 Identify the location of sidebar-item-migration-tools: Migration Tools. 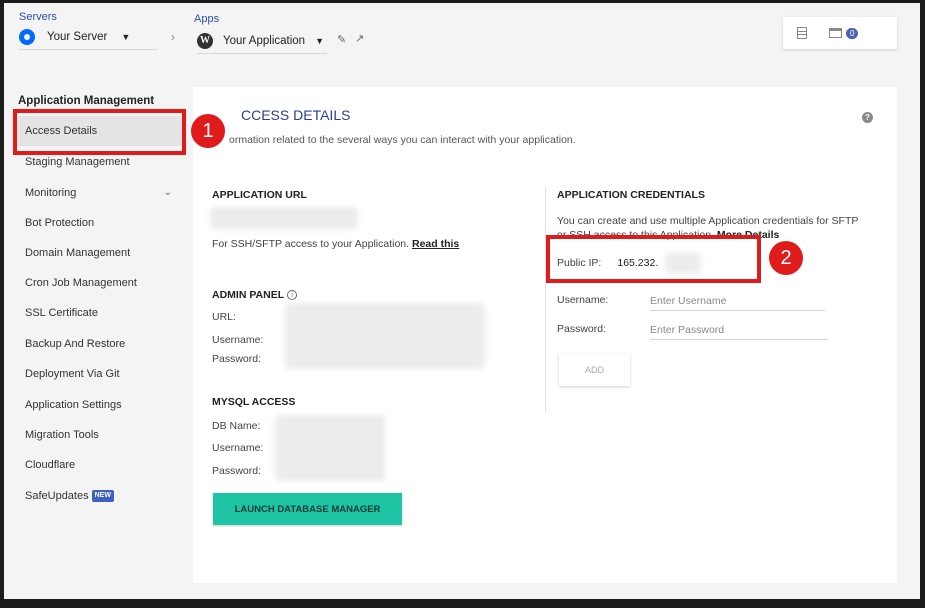
(99, 435).